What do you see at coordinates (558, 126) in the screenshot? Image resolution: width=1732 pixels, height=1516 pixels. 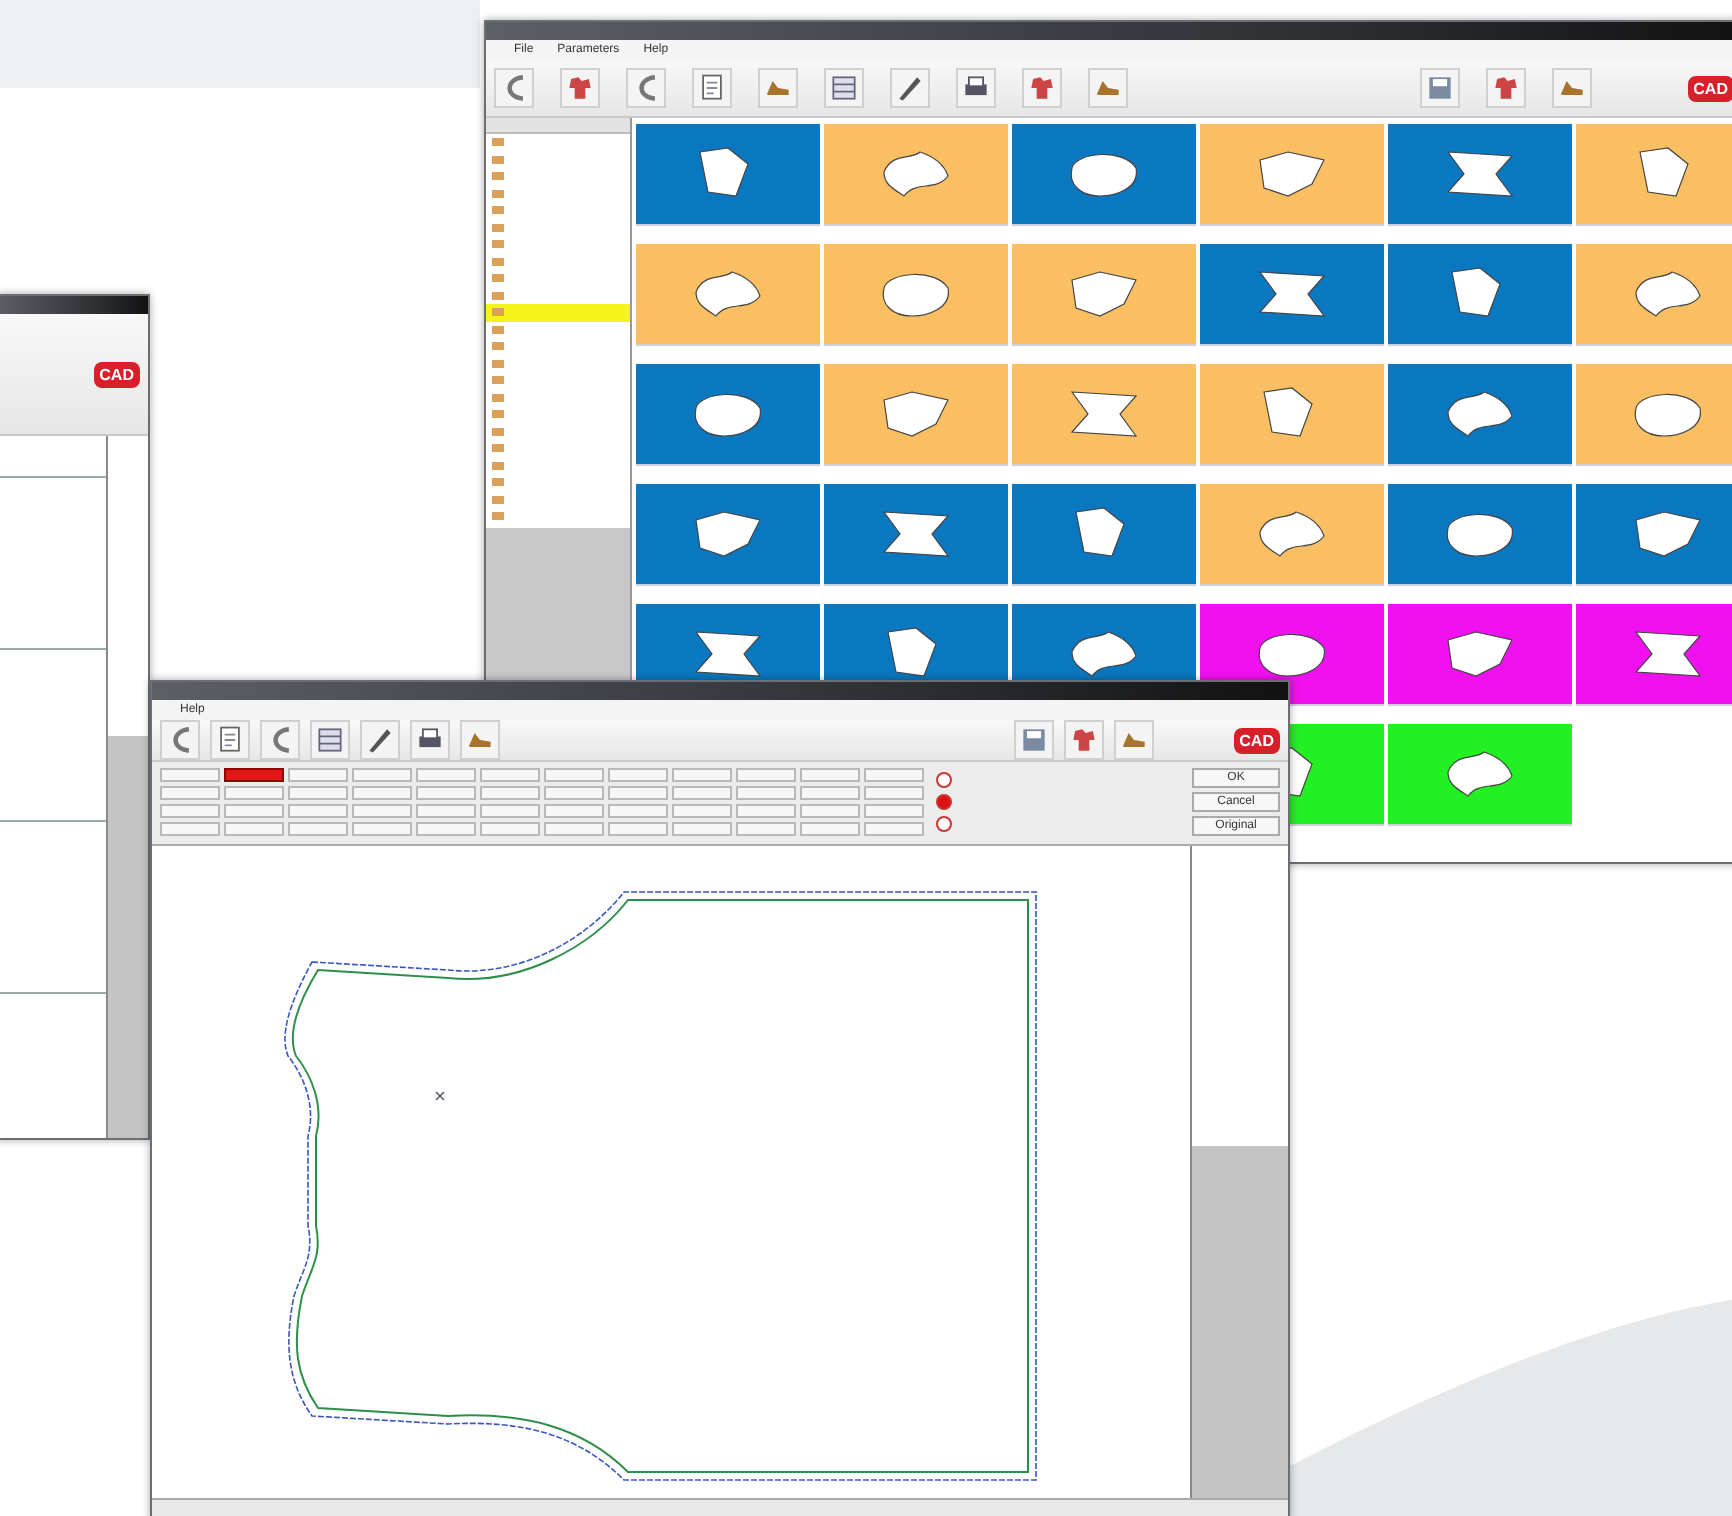 I see `list-header` at bounding box center [558, 126].